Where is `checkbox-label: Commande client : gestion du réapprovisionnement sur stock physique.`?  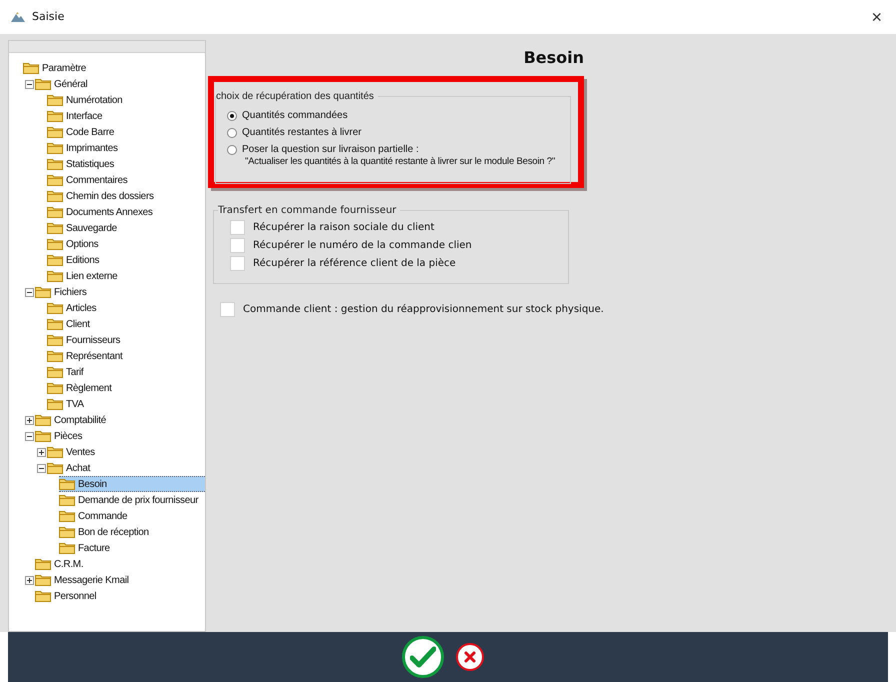
checkbox-label: Commande client : gestion du réapprovisionnement sur stock physique. is located at coordinates (423, 310).